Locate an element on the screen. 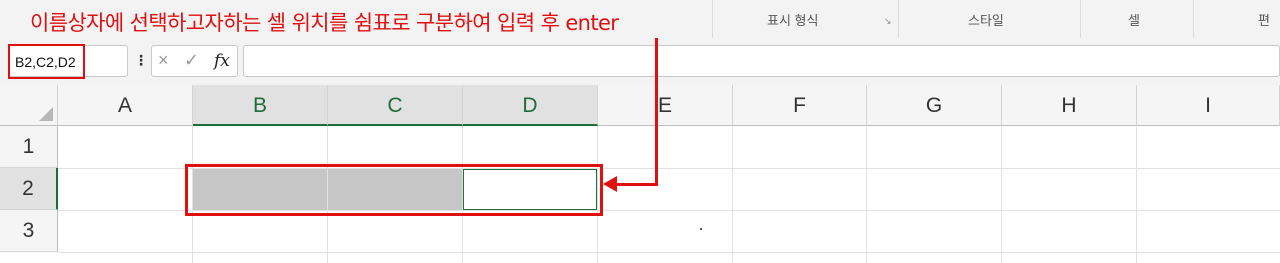  ribbon-group-styles: 스타일 is located at coordinates (986, 19).